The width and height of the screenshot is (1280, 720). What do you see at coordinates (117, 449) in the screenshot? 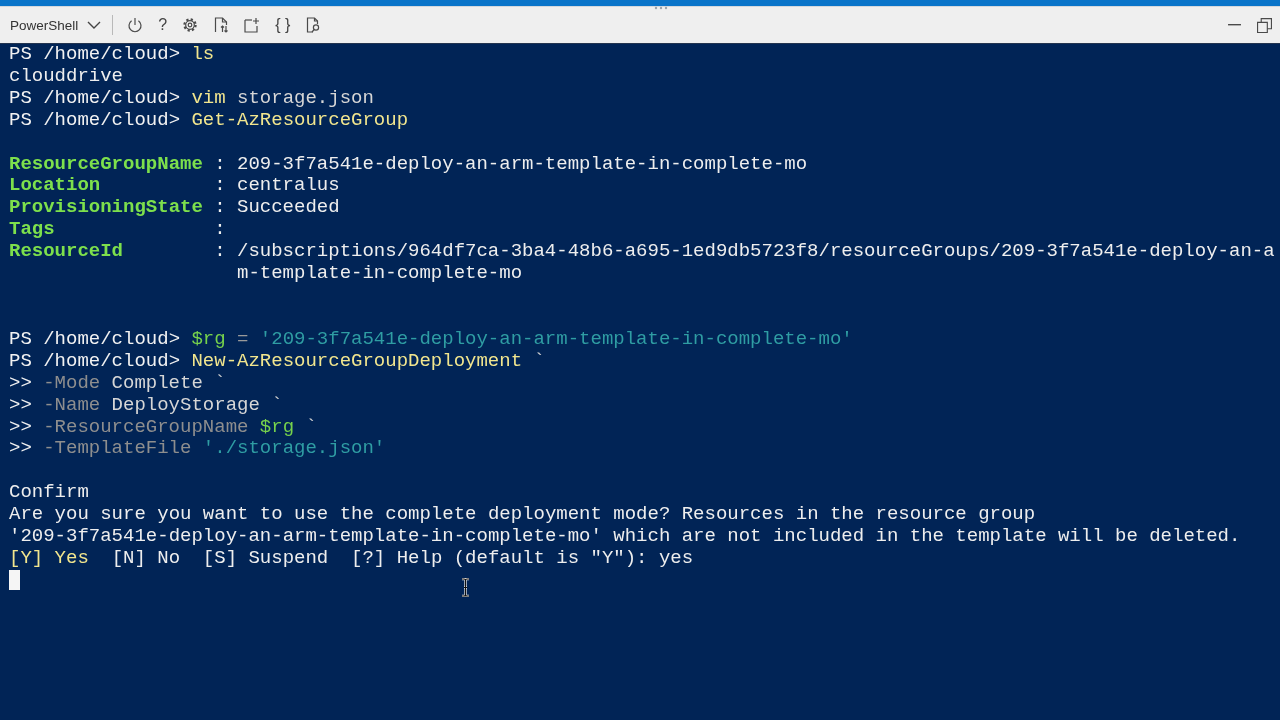
I see `parameter-text: -TemplateFile` at bounding box center [117, 449].